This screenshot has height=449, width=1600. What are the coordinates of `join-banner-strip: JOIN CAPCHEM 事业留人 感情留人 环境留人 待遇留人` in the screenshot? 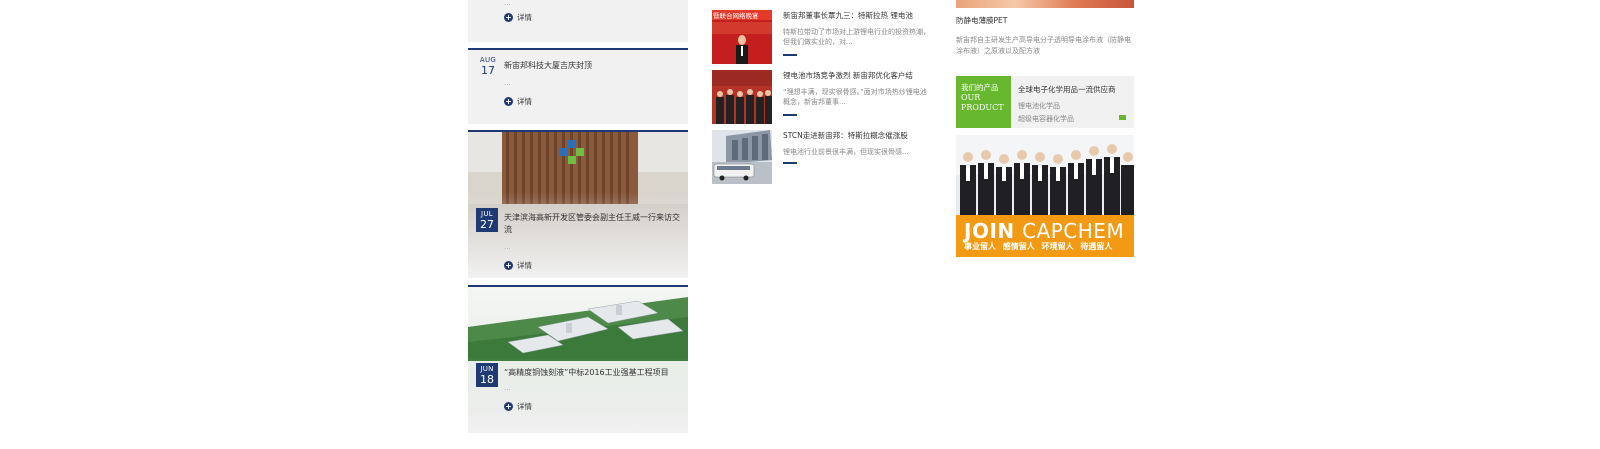 It's located at (1045, 236).